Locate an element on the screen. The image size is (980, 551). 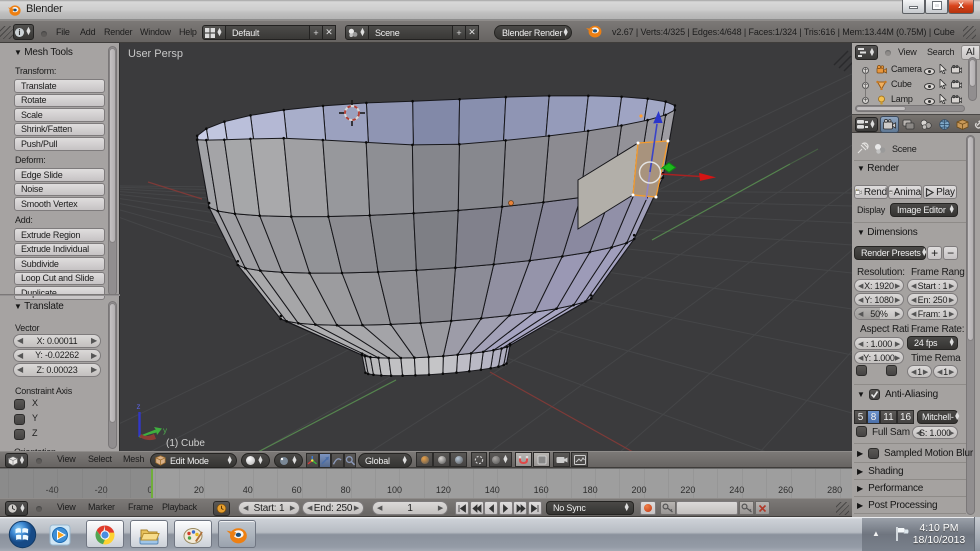
svg-text: User Persp is located at coordinates (155, 54).